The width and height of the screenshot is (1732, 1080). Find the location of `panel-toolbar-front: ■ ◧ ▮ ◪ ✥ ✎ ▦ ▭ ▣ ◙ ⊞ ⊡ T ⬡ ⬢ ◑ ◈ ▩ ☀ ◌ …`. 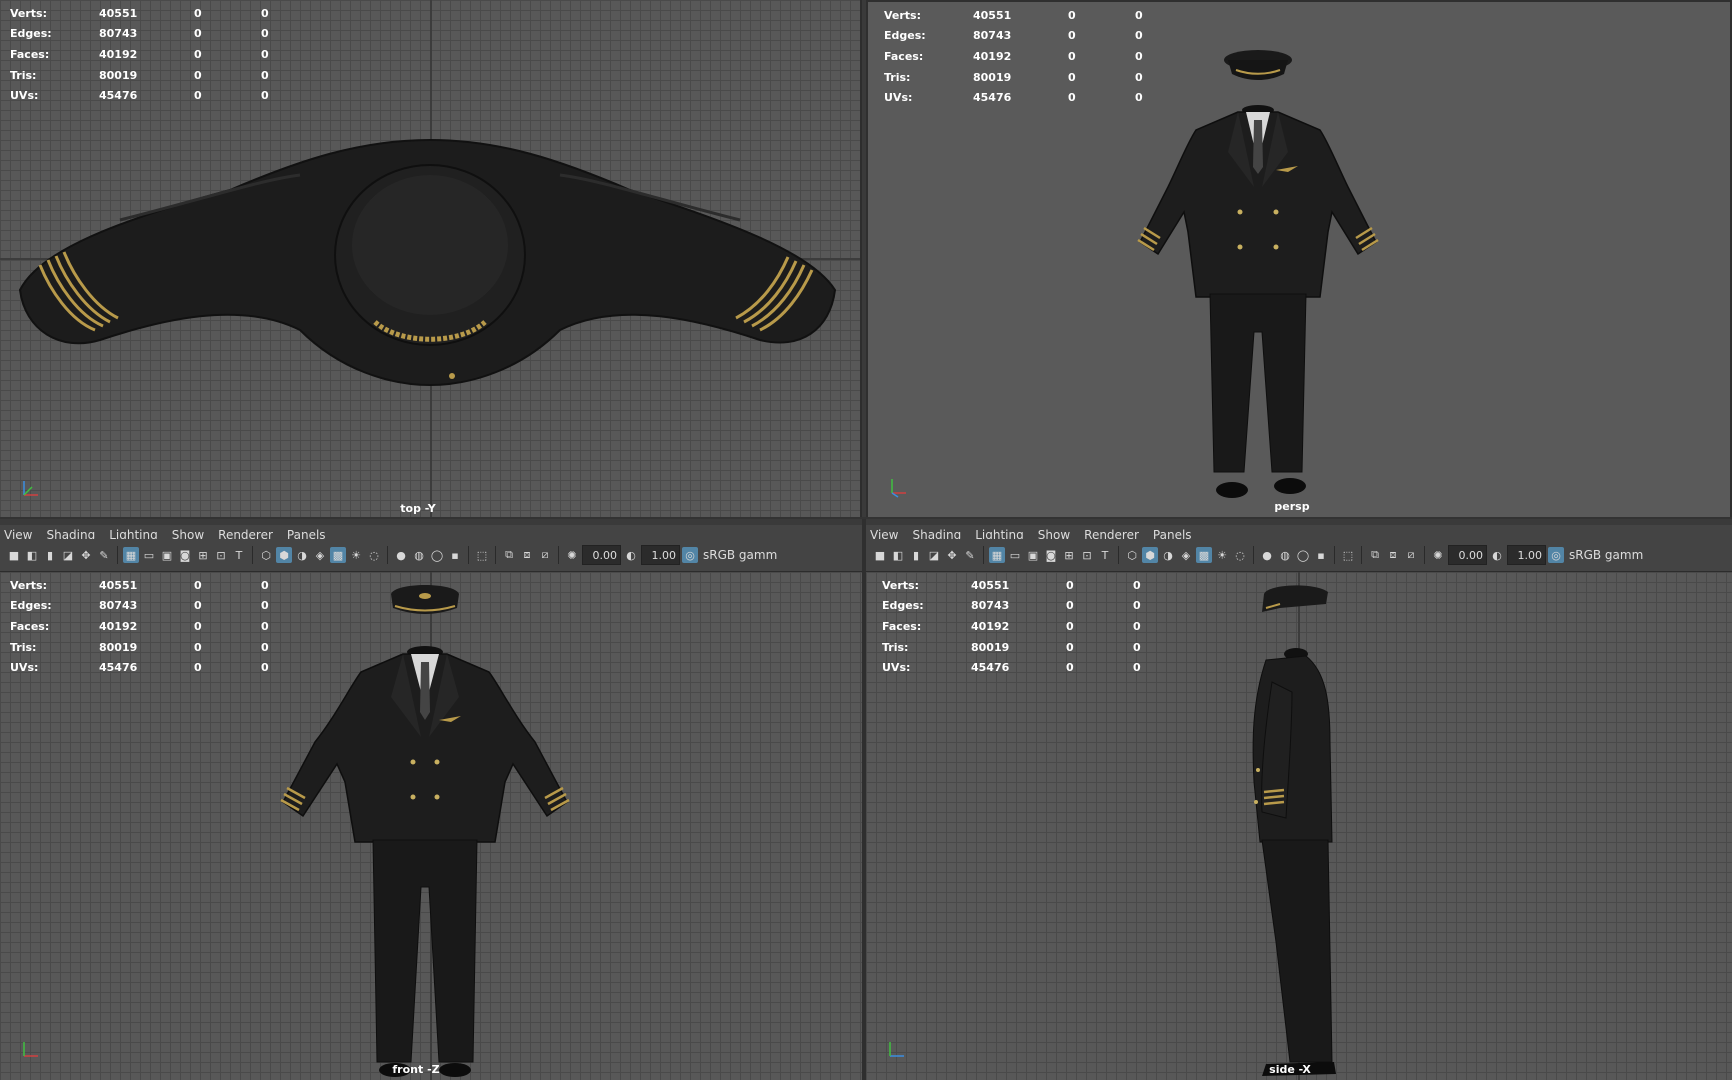

panel-toolbar-front: ■ ◧ ▮ ◪ ✥ ✎ ▦ ▭ ▣ ◙ ⊞ ⊡ T ⬡ ⬢ ◑ ◈ ▩ ☀ ◌ … is located at coordinates (431, 555).